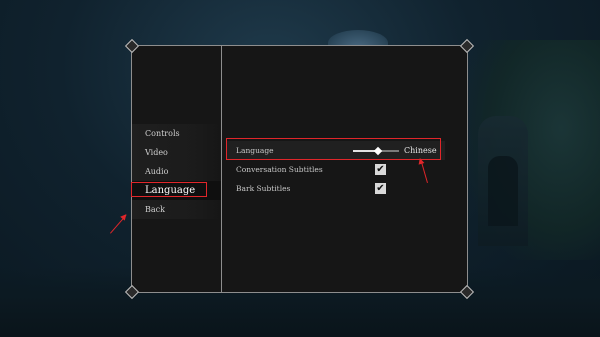 The image size is (600, 337). Describe the element at coordinates (263, 188) in the screenshot. I see `bark-subtitles-label: Bark Subtitles` at that location.